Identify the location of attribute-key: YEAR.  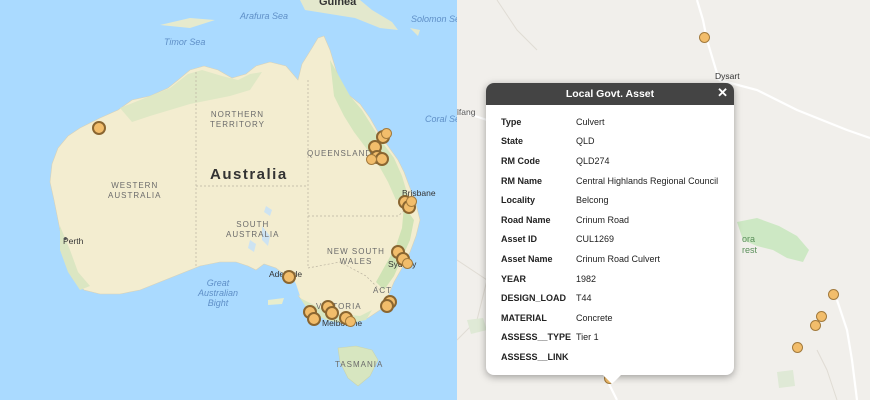
(514, 278).